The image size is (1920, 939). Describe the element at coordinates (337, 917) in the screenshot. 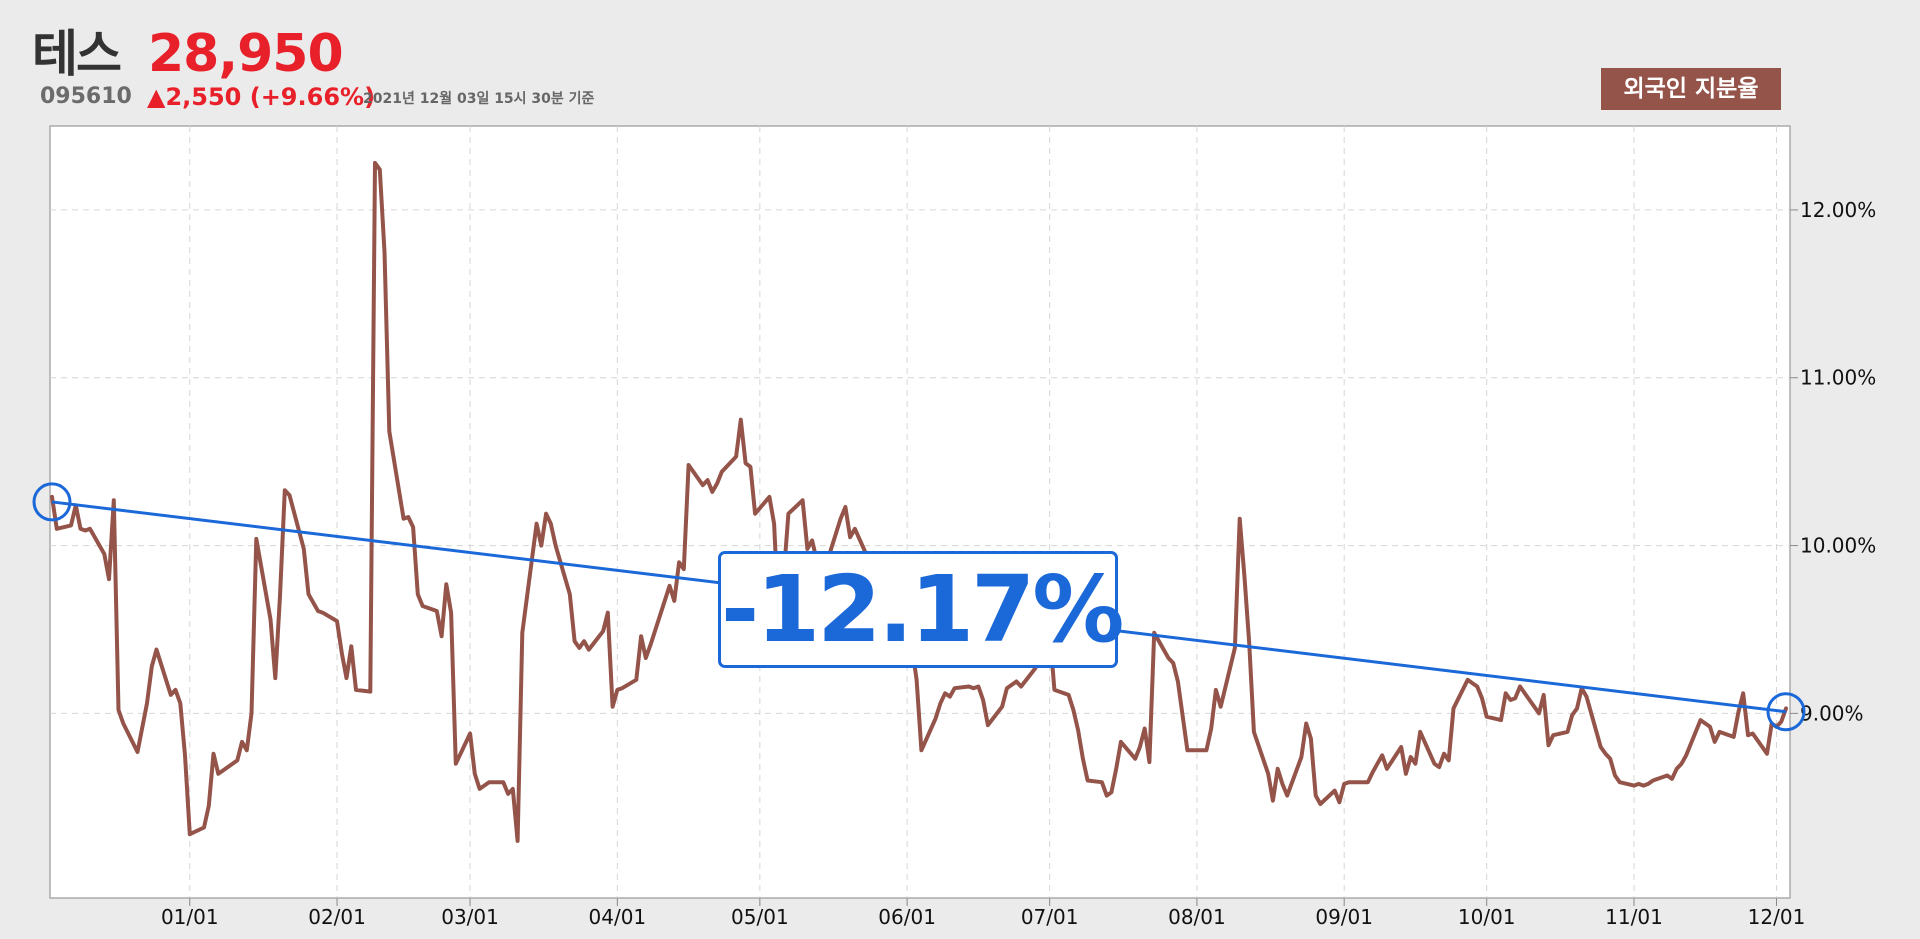

I see `x-tick-label: 02/01` at that location.